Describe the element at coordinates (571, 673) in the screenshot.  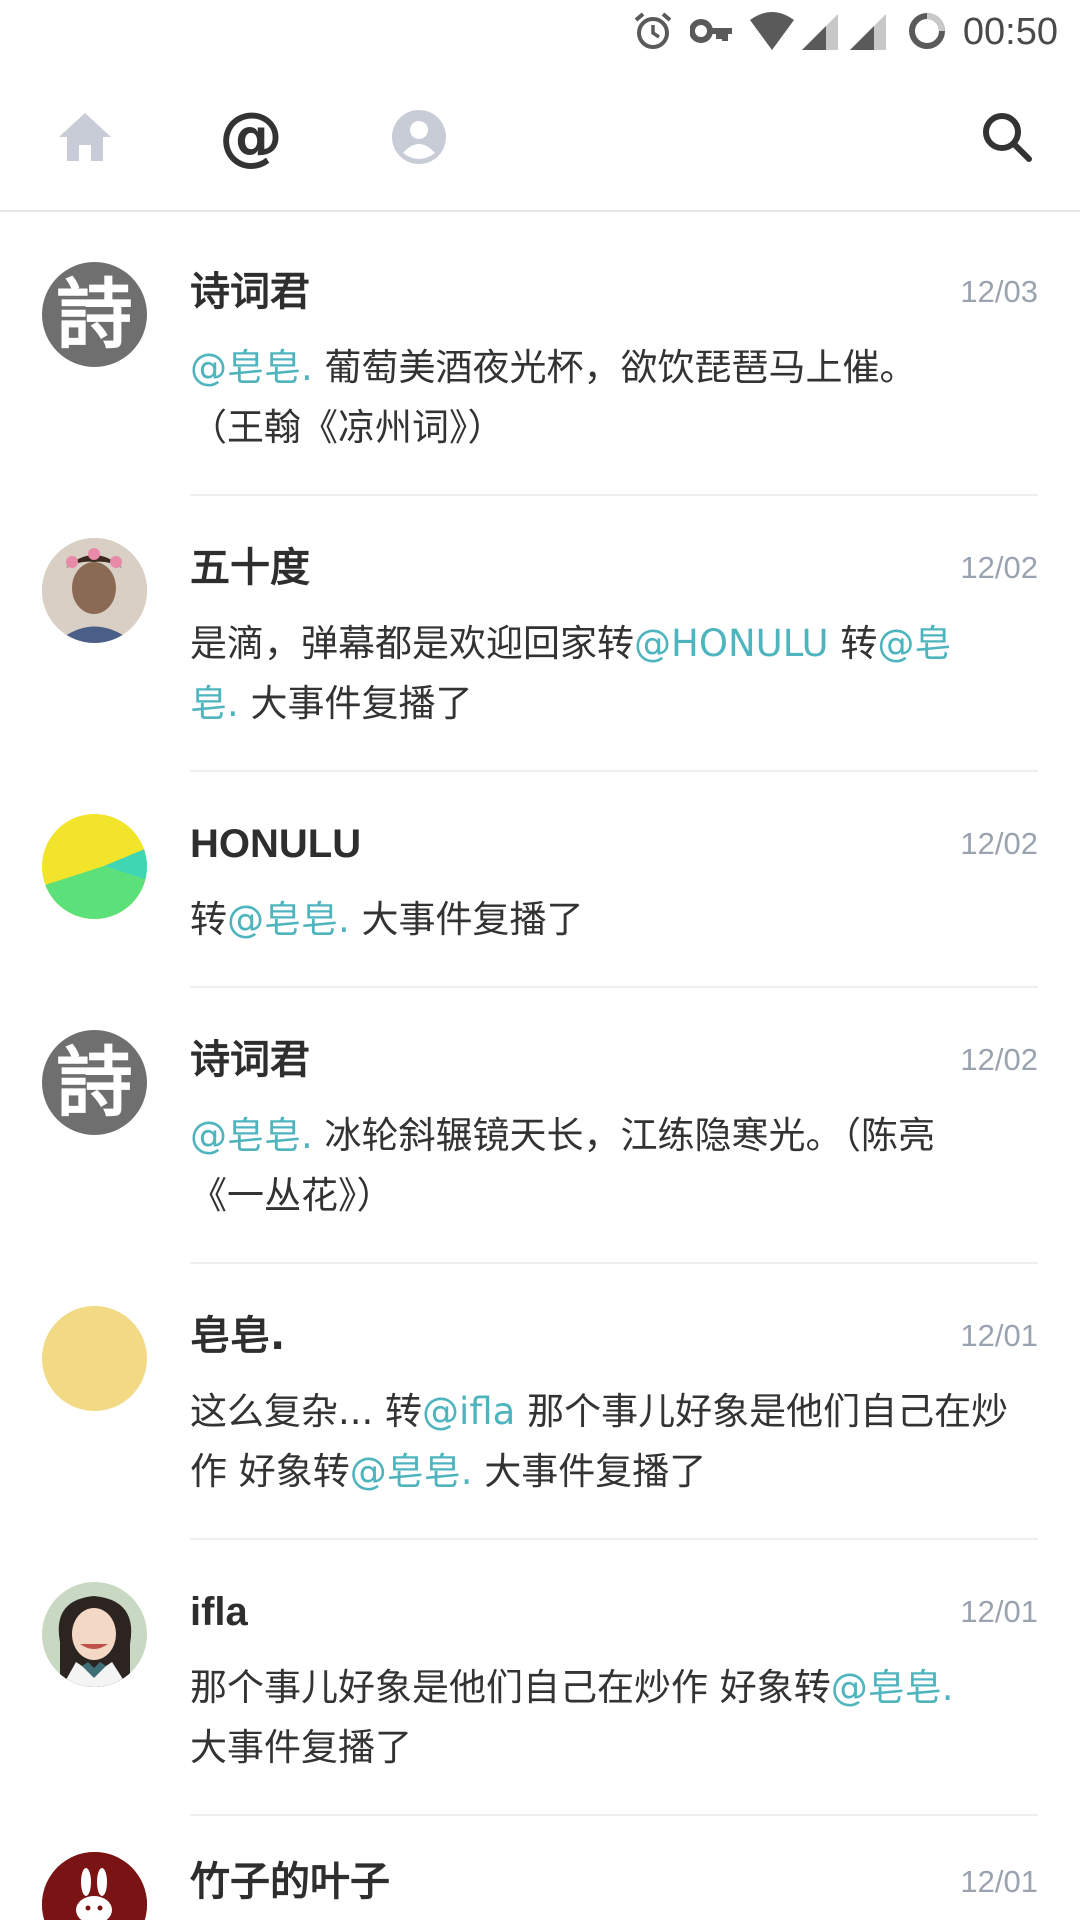
I see `message-text: 是滴，弹幕都是欢迎回家转@HONULU 转@皂皂. 大事件复播了` at that location.